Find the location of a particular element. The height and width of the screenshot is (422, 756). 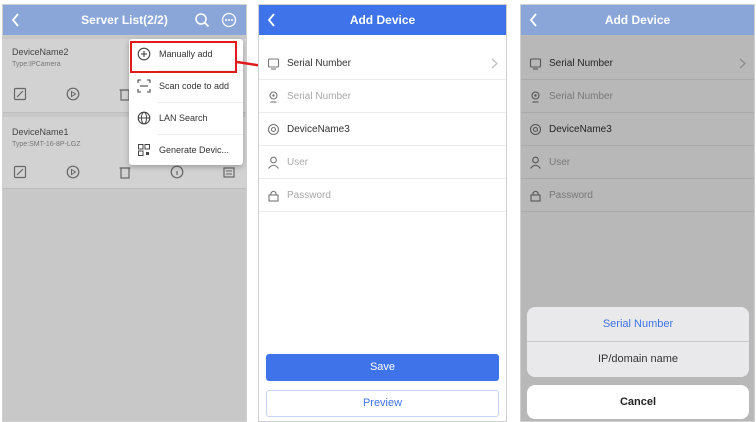

device-name-input: DeviceName3 is located at coordinates (382, 129).